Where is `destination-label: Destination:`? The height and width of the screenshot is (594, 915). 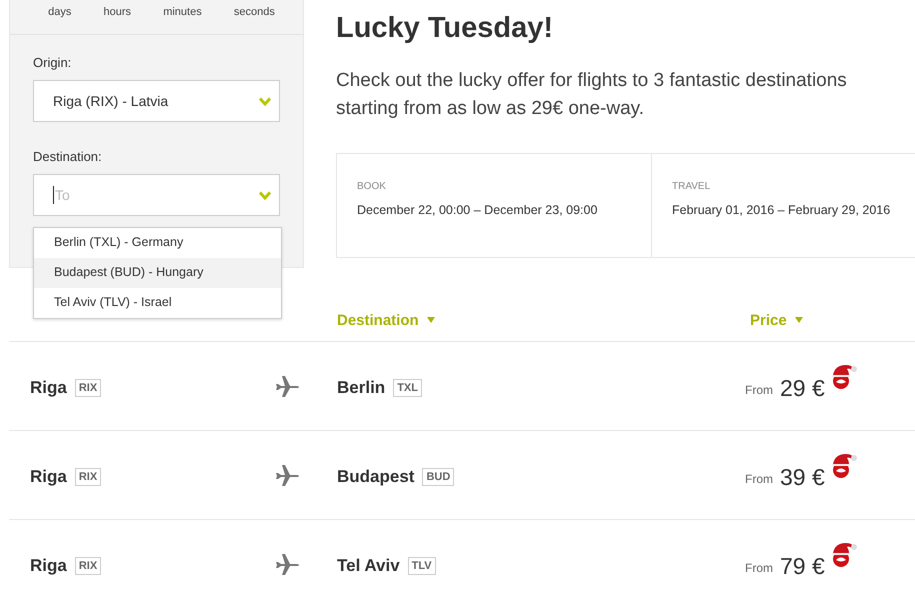
destination-label: Destination: is located at coordinates (68, 156).